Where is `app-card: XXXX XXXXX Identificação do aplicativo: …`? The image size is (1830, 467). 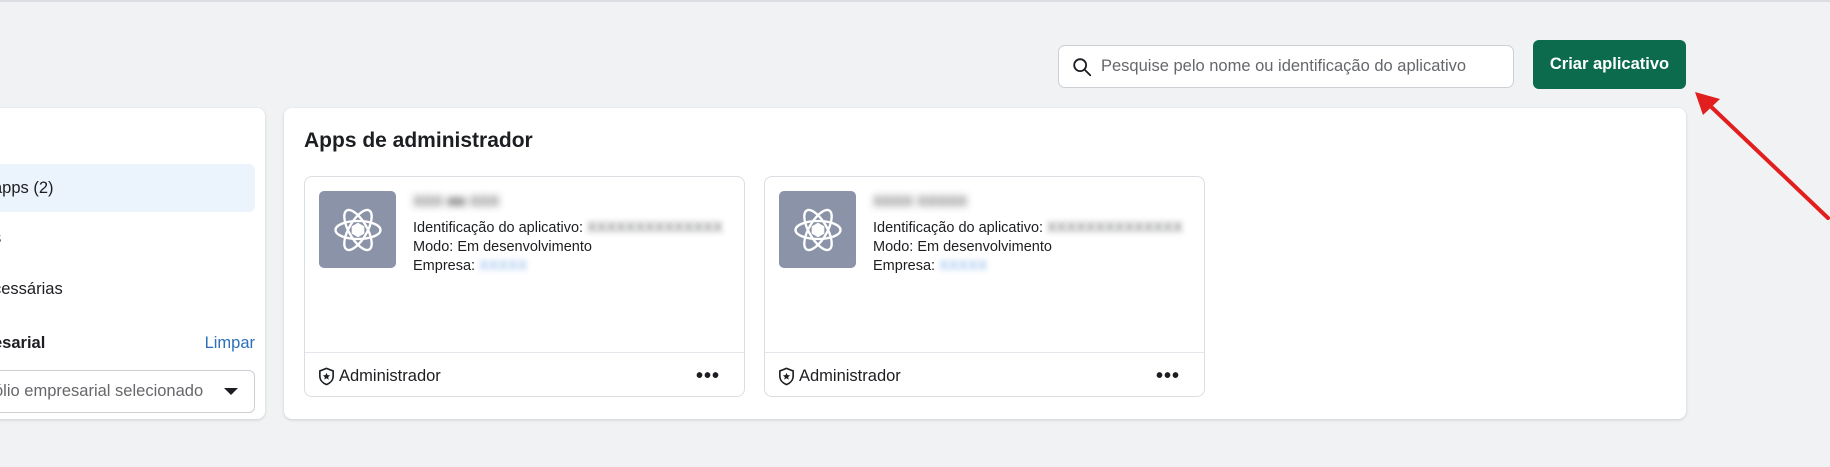 app-card: XXXX XXXXX Identificação do aplicativo: … is located at coordinates (984, 286).